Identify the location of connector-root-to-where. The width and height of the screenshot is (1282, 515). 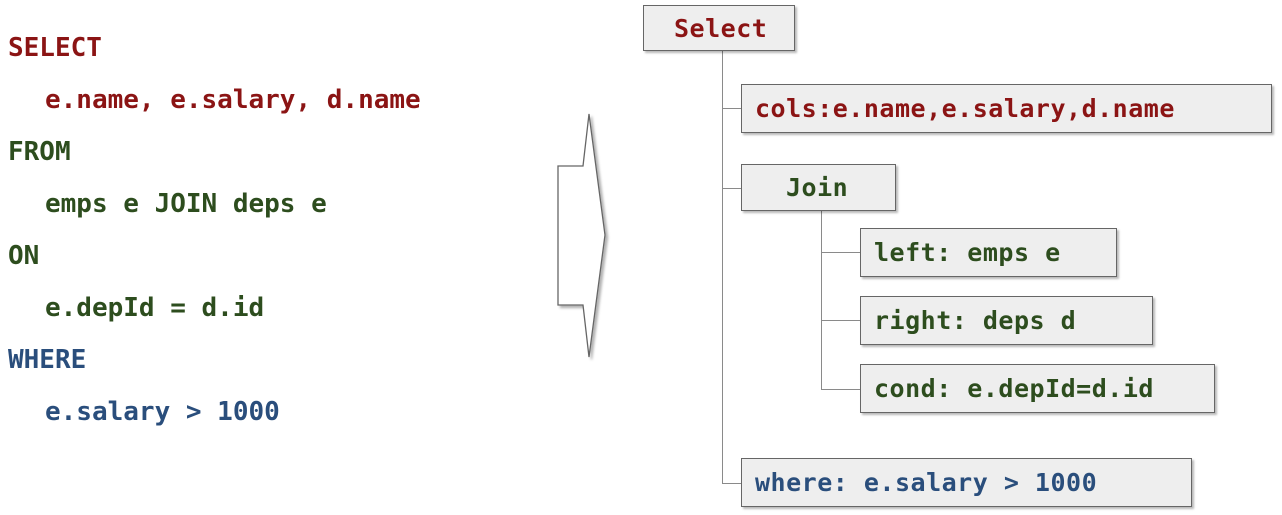
(731, 483).